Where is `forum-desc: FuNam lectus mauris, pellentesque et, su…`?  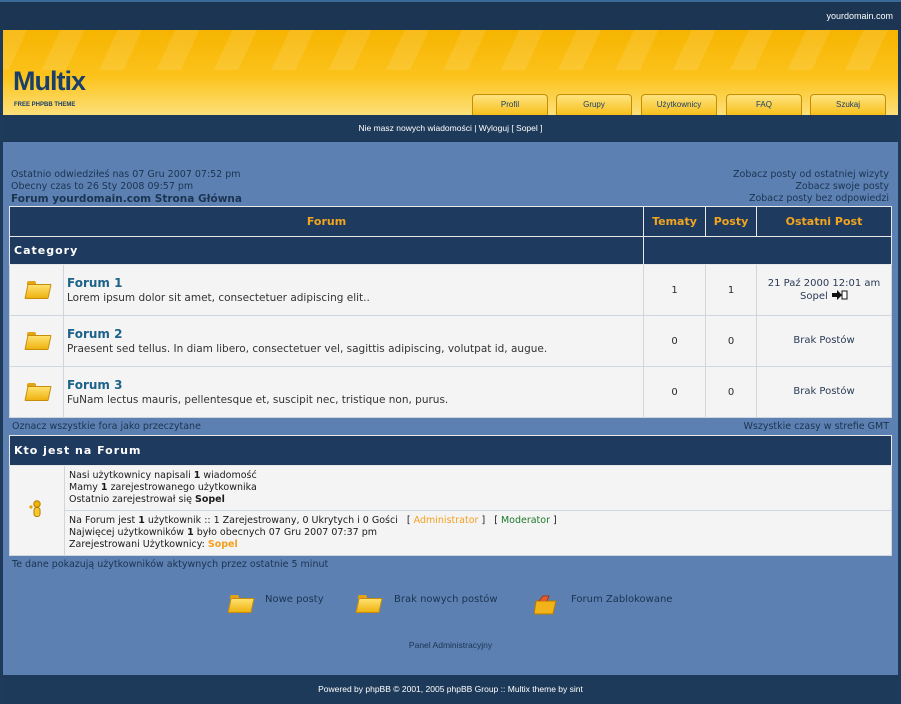
forum-desc: FuNam lectus mauris, pellentesque et, su… is located at coordinates (258, 400).